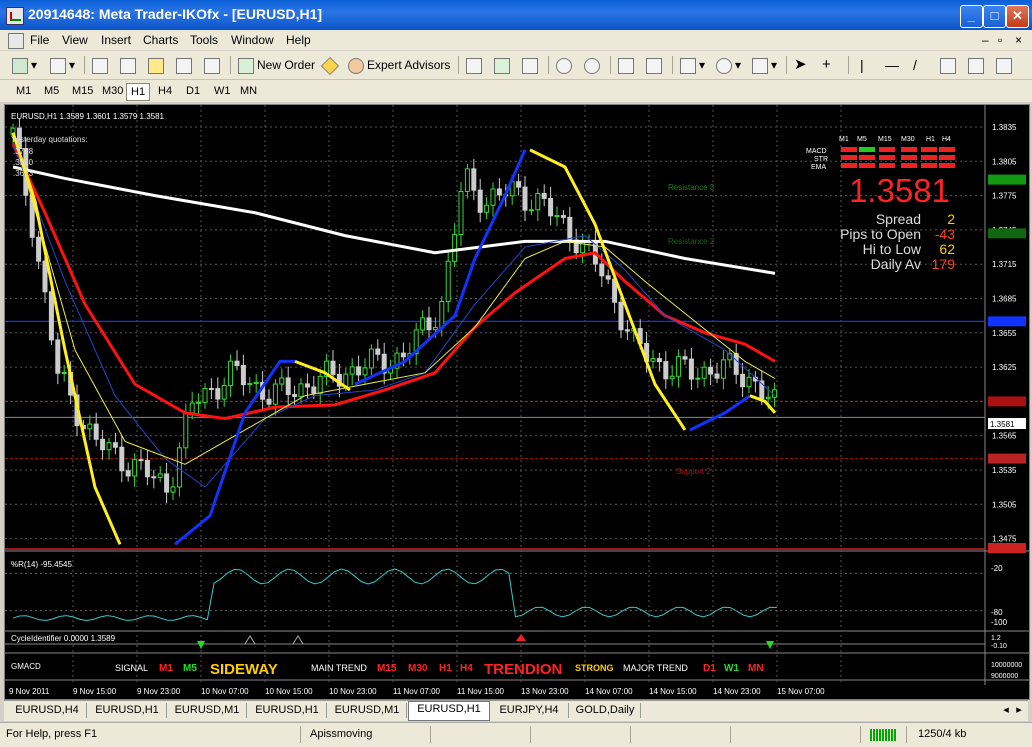  What do you see at coordinates (1006, 710) in the screenshot?
I see `tab-scroll-left-icon: ◂` at bounding box center [1006, 710].